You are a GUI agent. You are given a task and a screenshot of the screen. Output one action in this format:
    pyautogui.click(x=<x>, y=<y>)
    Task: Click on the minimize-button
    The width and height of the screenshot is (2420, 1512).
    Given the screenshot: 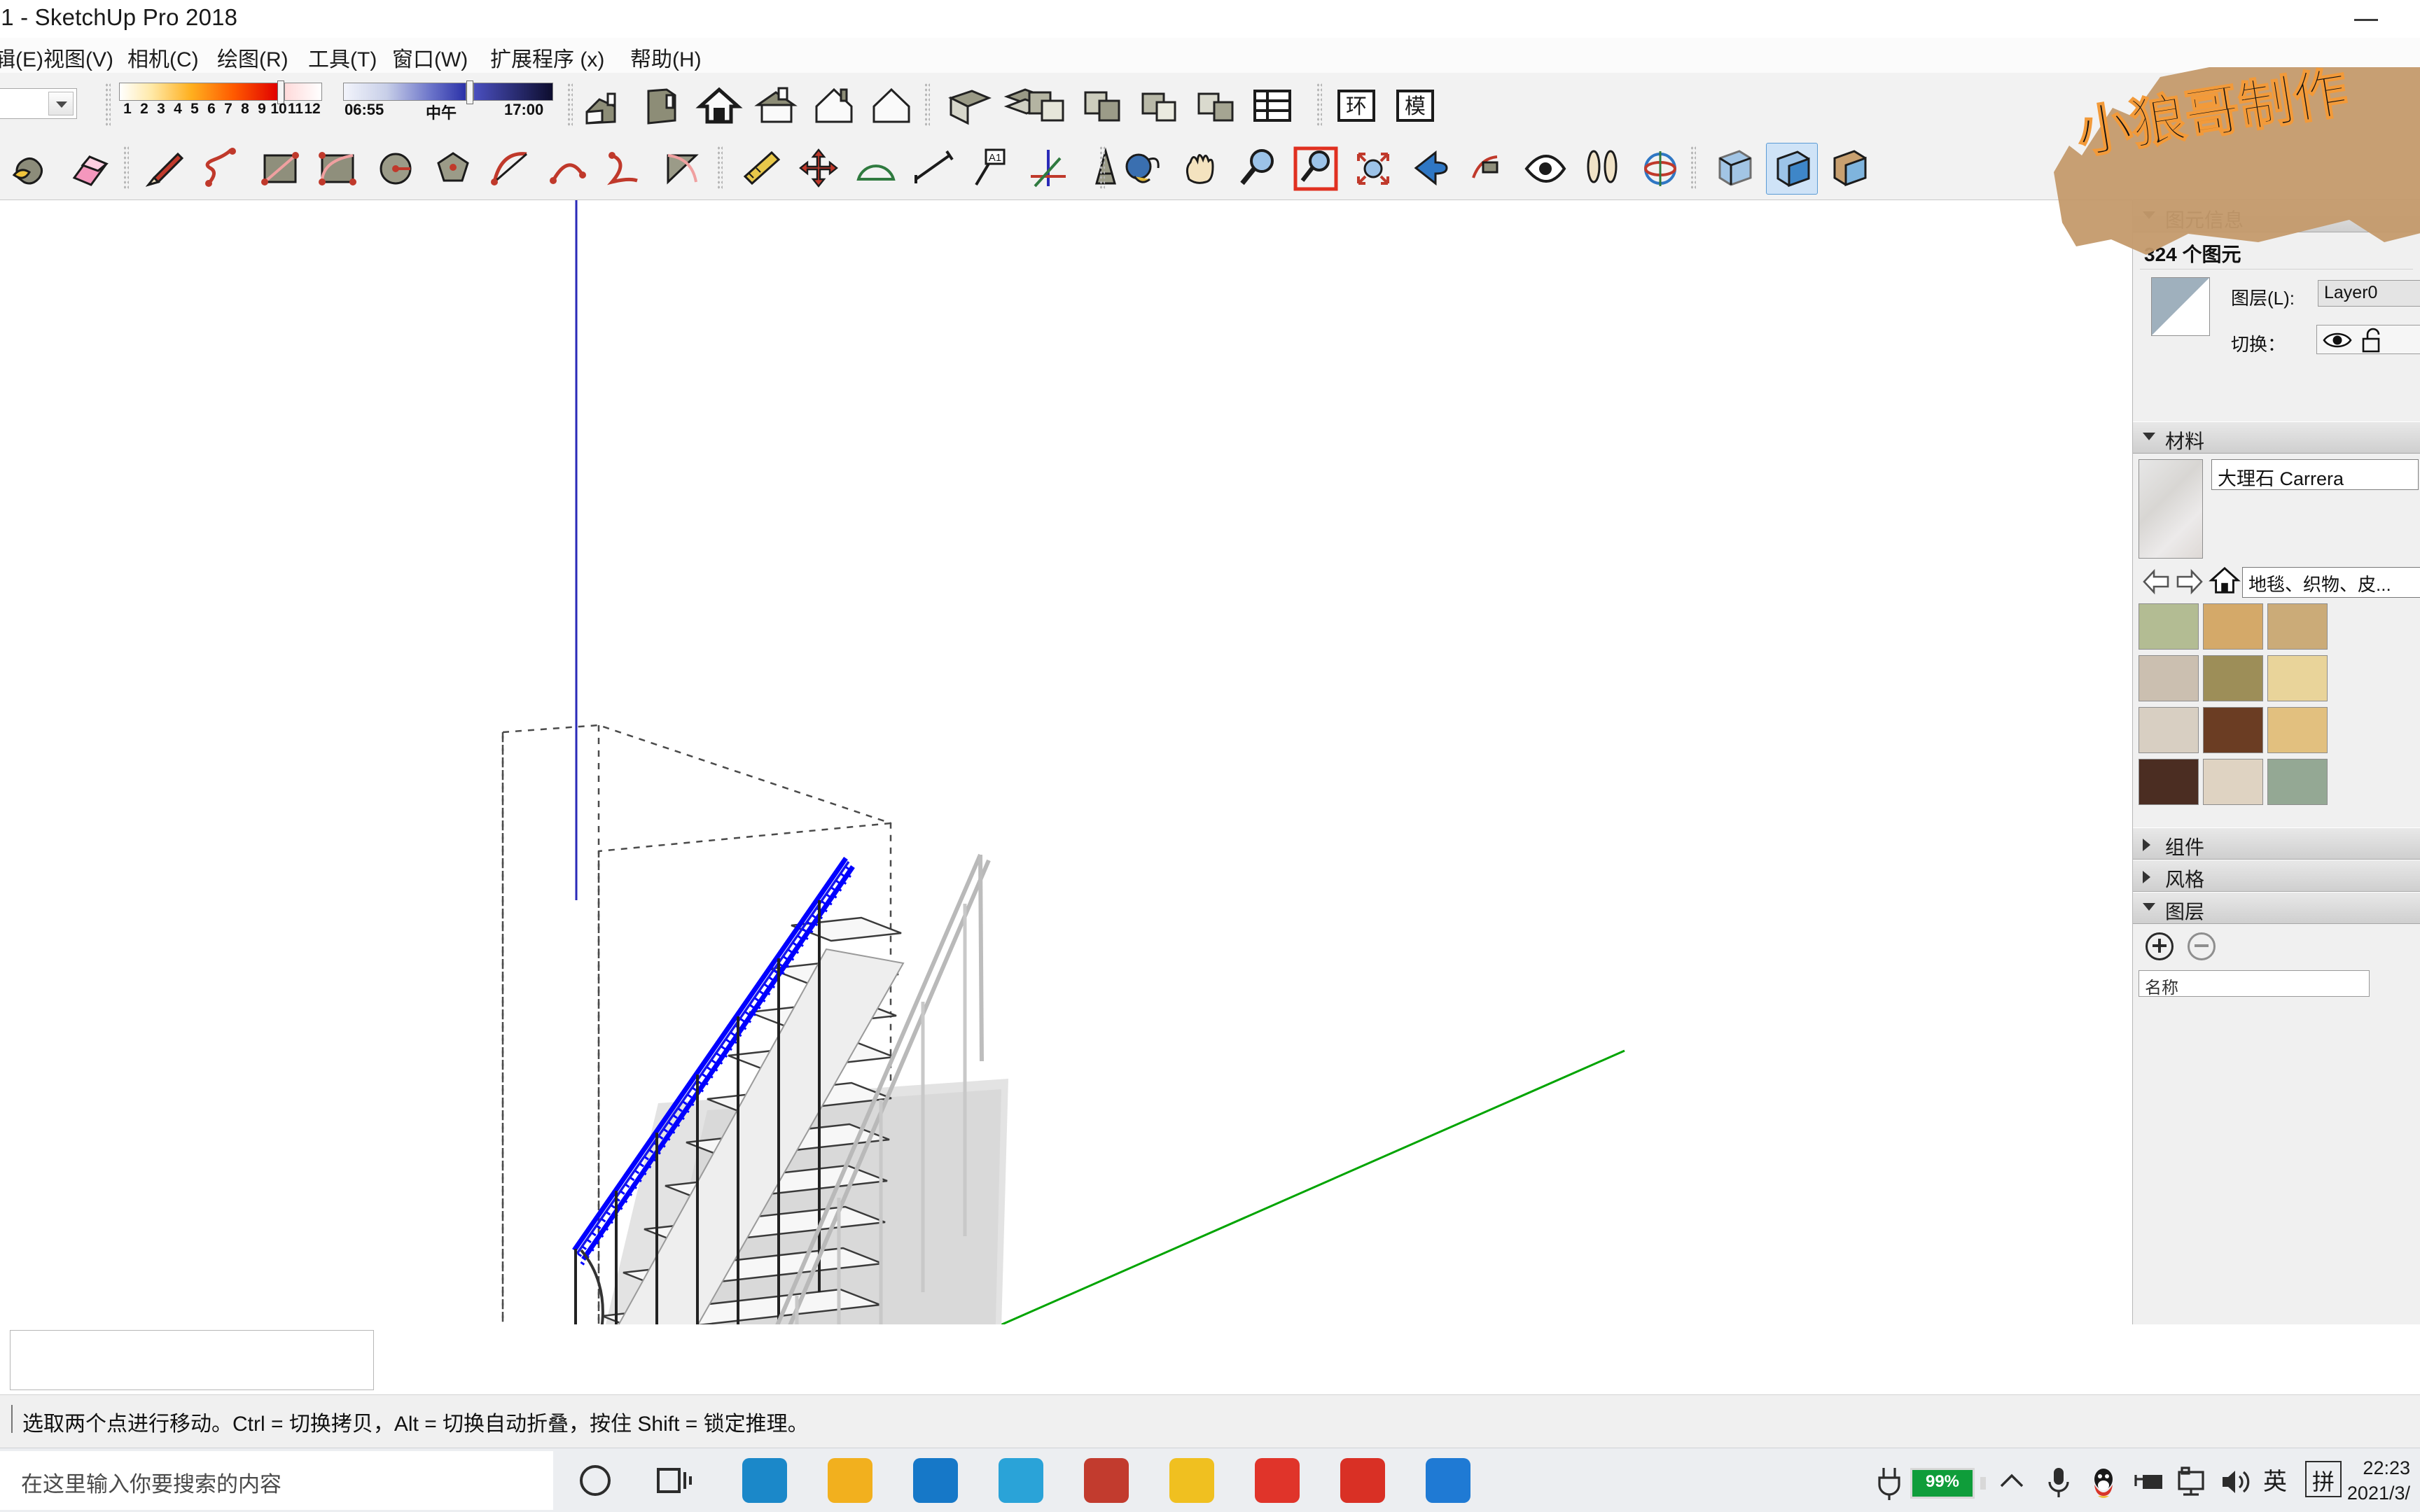 What is the action you would take?
    pyautogui.click(x=2370, y=19)
    